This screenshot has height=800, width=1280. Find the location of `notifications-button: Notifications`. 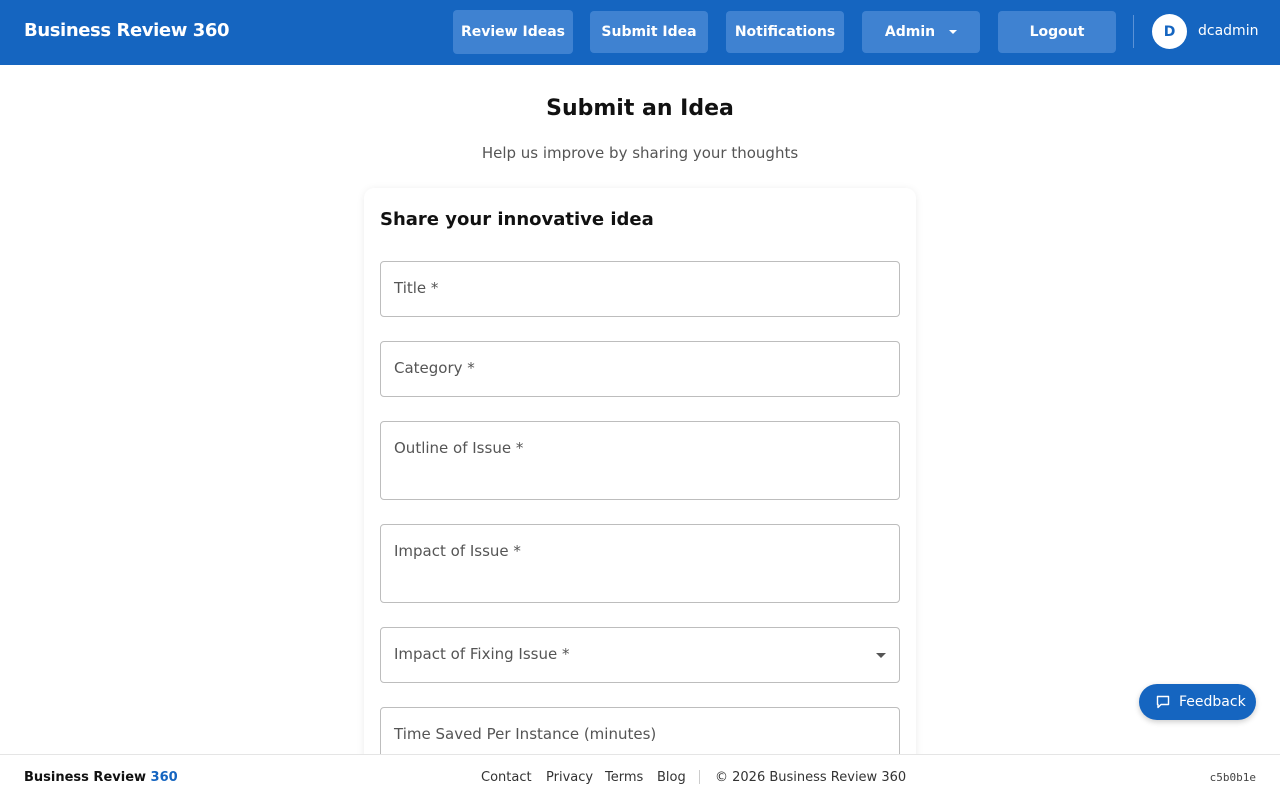

notifications-button: Notifications is located at coordinates (785, 32).